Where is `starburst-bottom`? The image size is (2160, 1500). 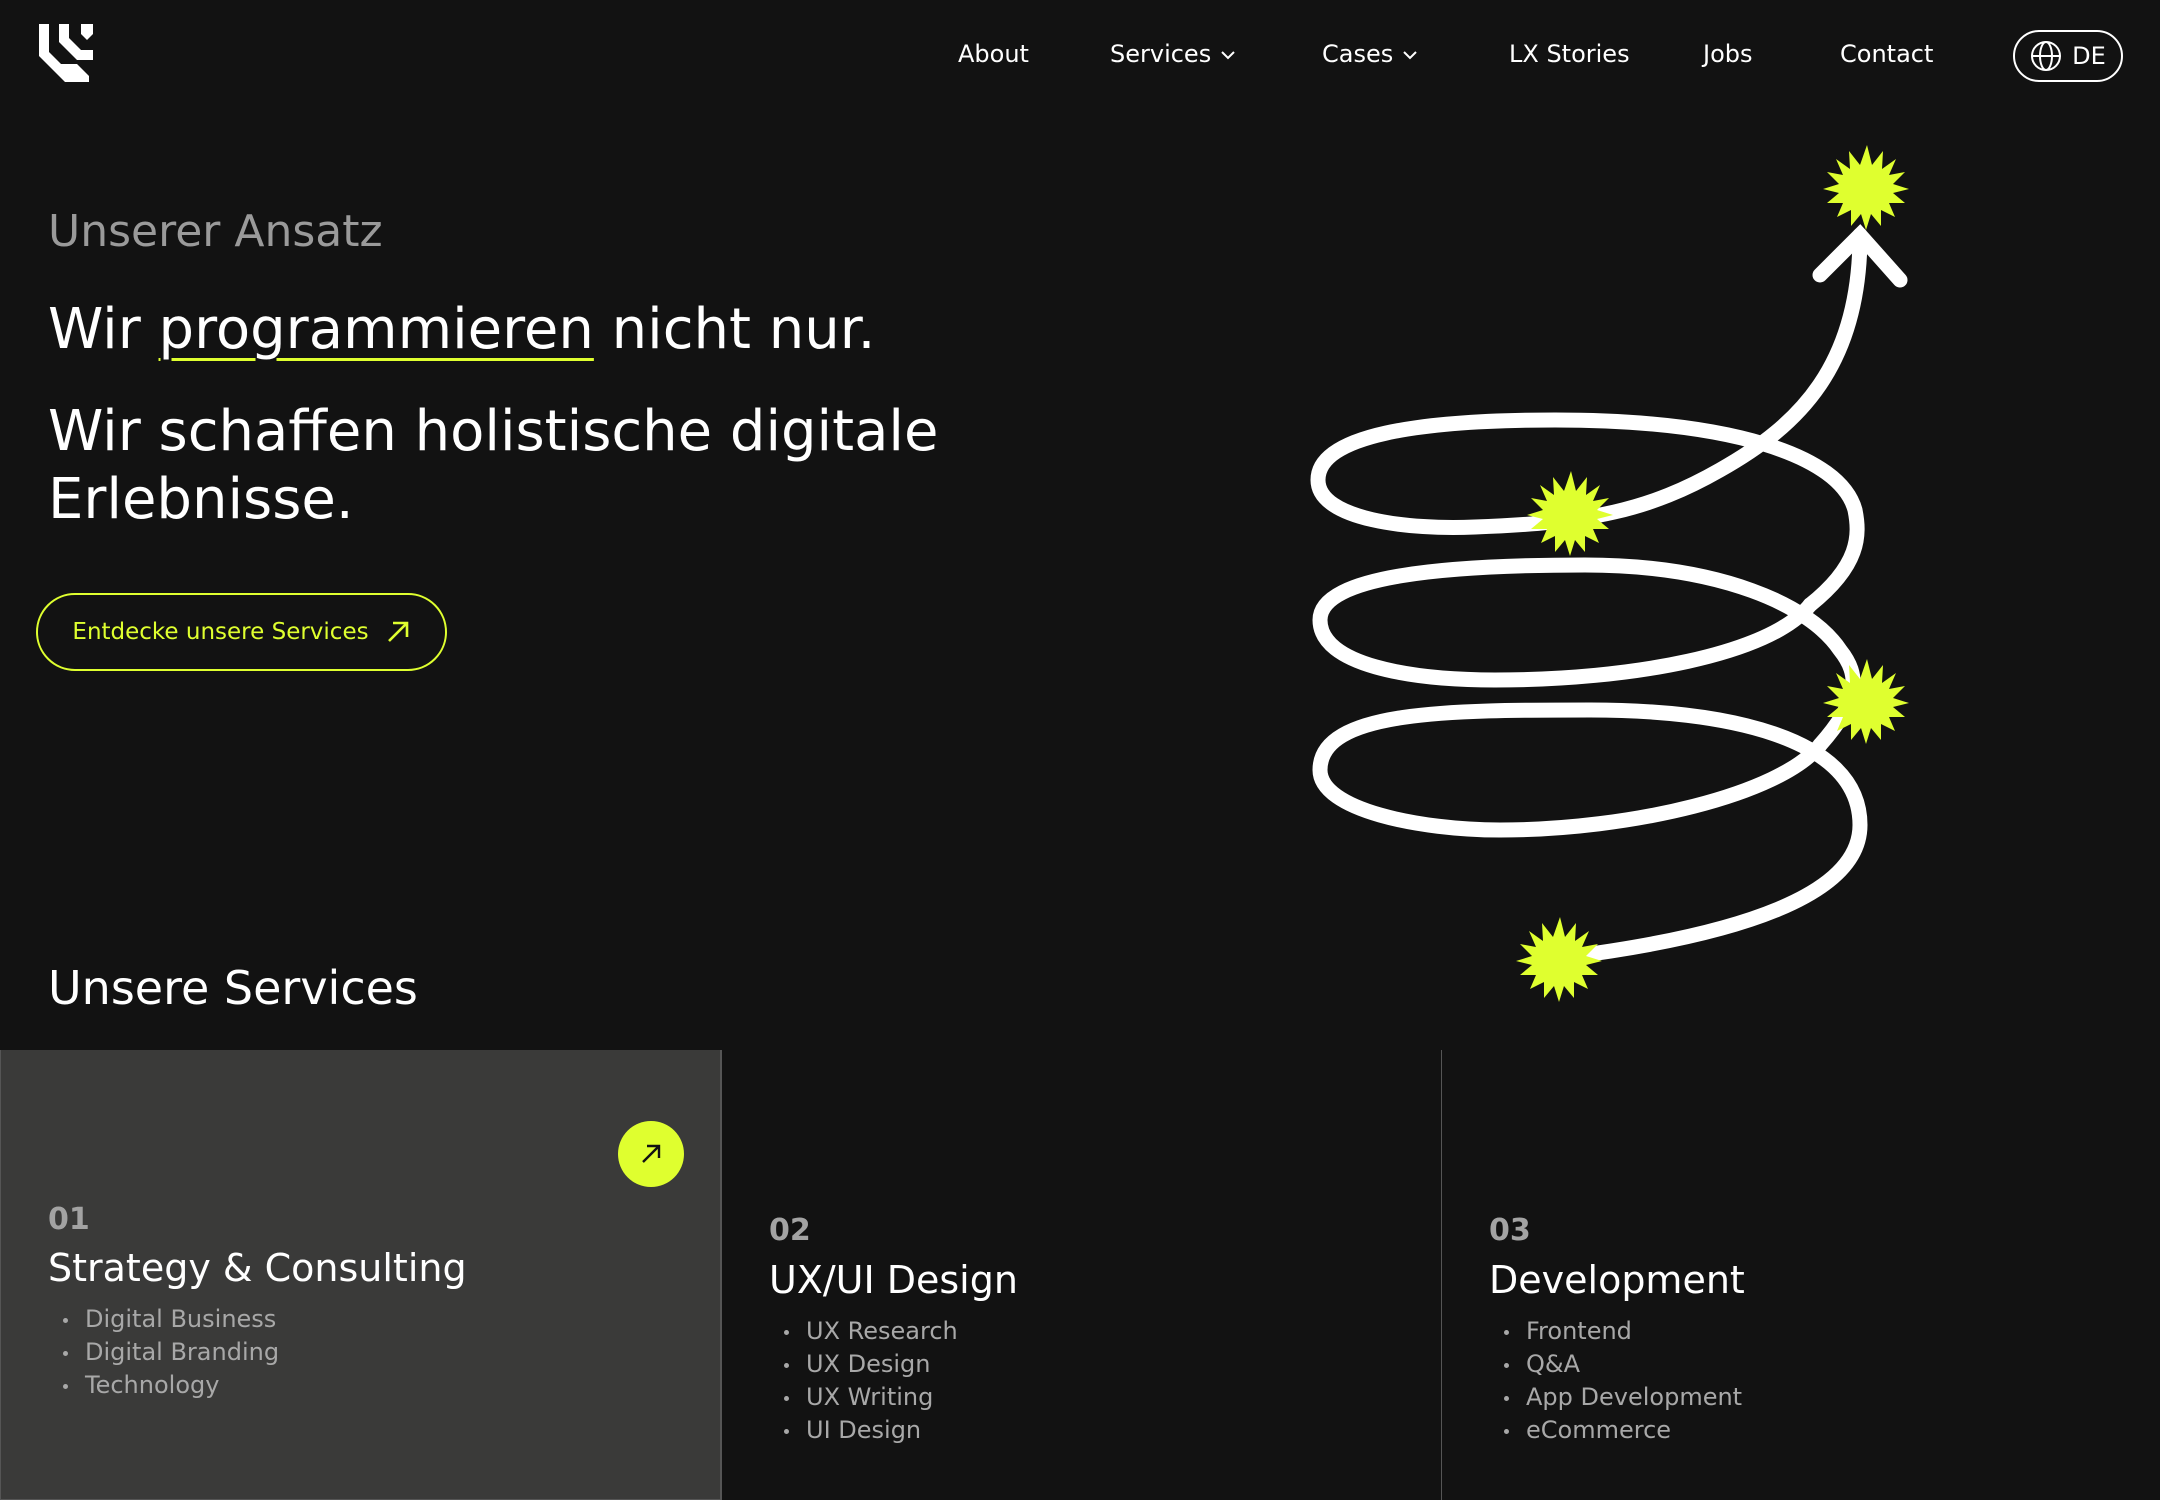 starburst-bottom is located at coordinates (1559, 959).